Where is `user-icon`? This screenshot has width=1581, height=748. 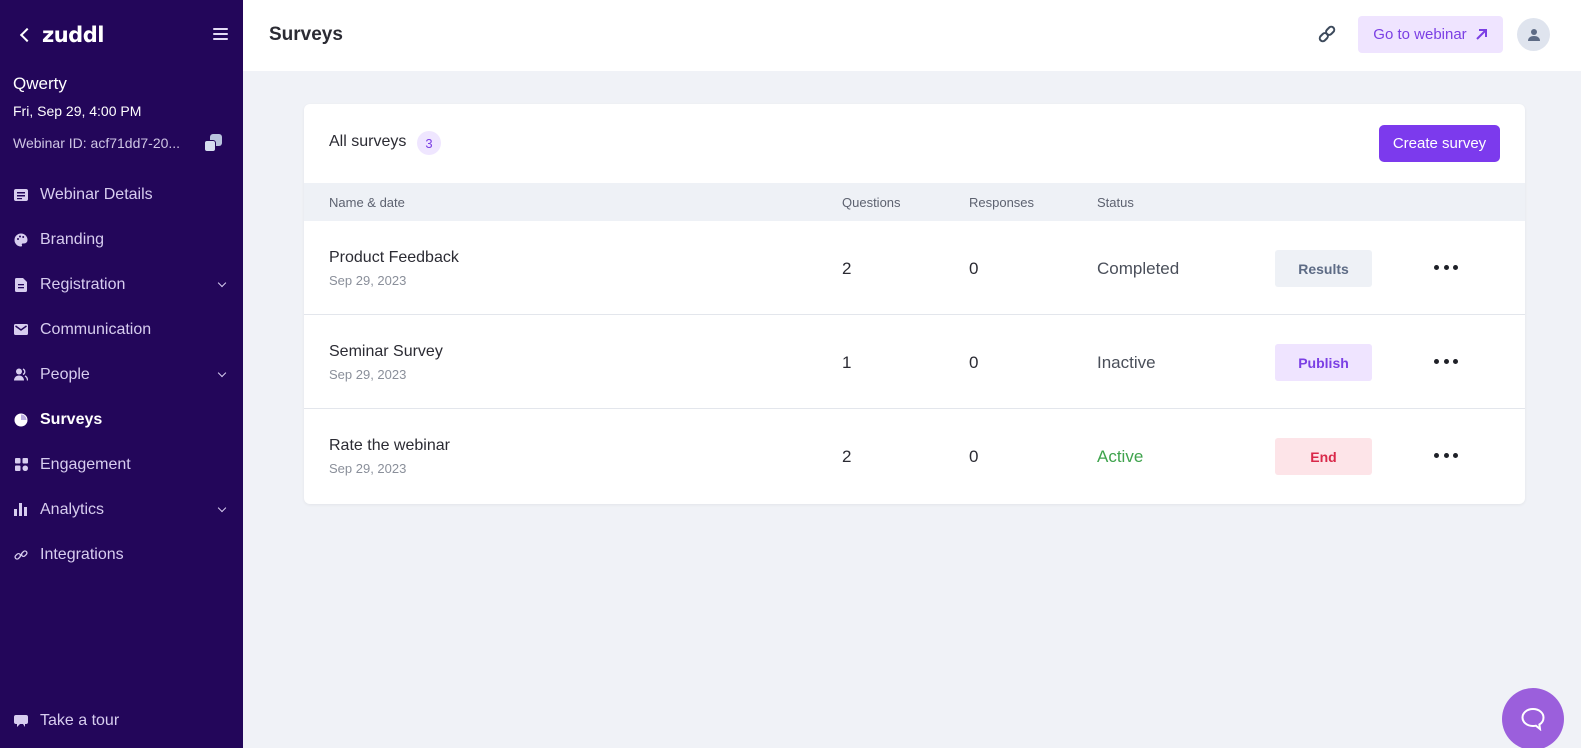
user-icon is located at coordinates (1533, 34).